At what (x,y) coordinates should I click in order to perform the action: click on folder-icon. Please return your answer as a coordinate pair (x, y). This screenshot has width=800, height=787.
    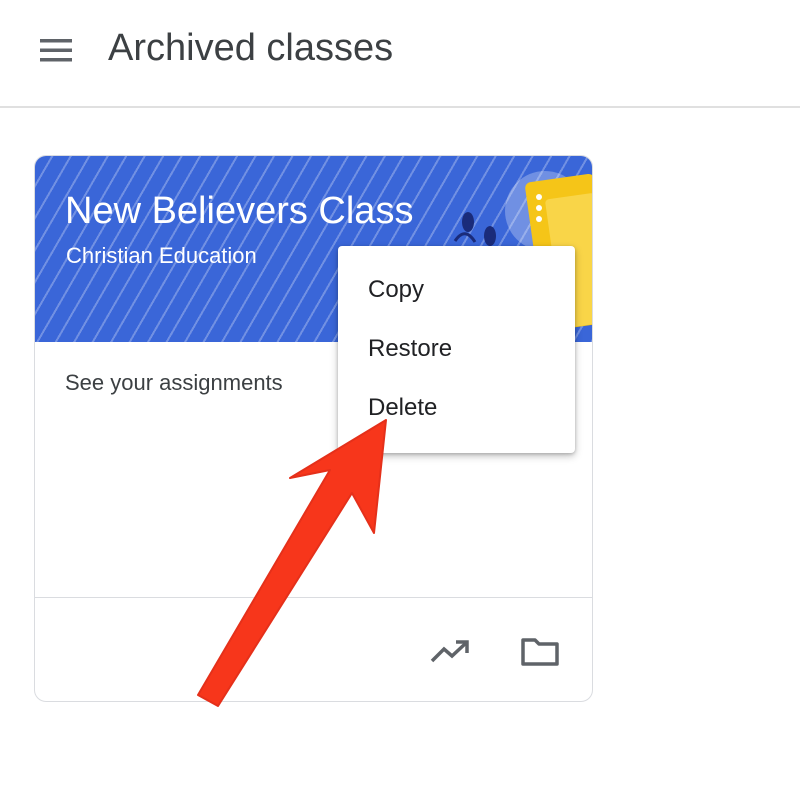
    Looking at the image, I should click on (540, 651).